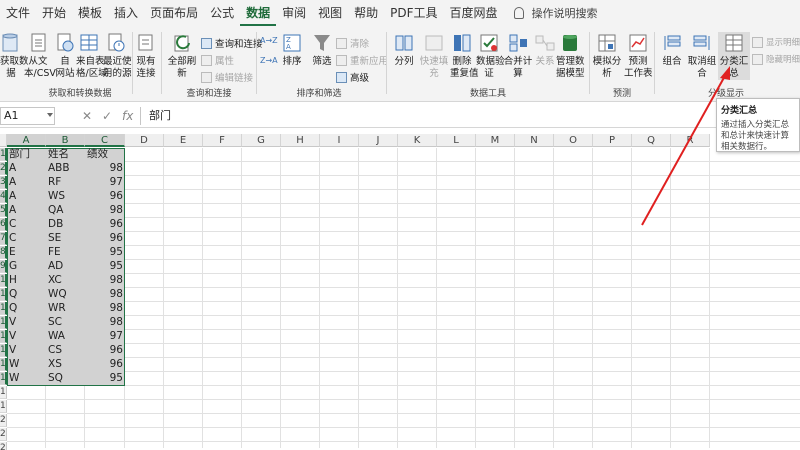 The image size is (800, 450). What do you see at coordinates (3, 154) in the screenshot?
I see `row-header-1: 1` at bounding box center [3, 154].